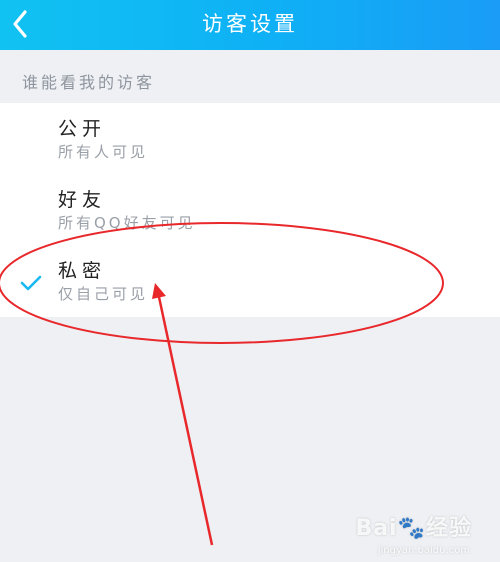 The image size is (500, 562). I want to click on header-bar: 访客设置, so click(250, 25).